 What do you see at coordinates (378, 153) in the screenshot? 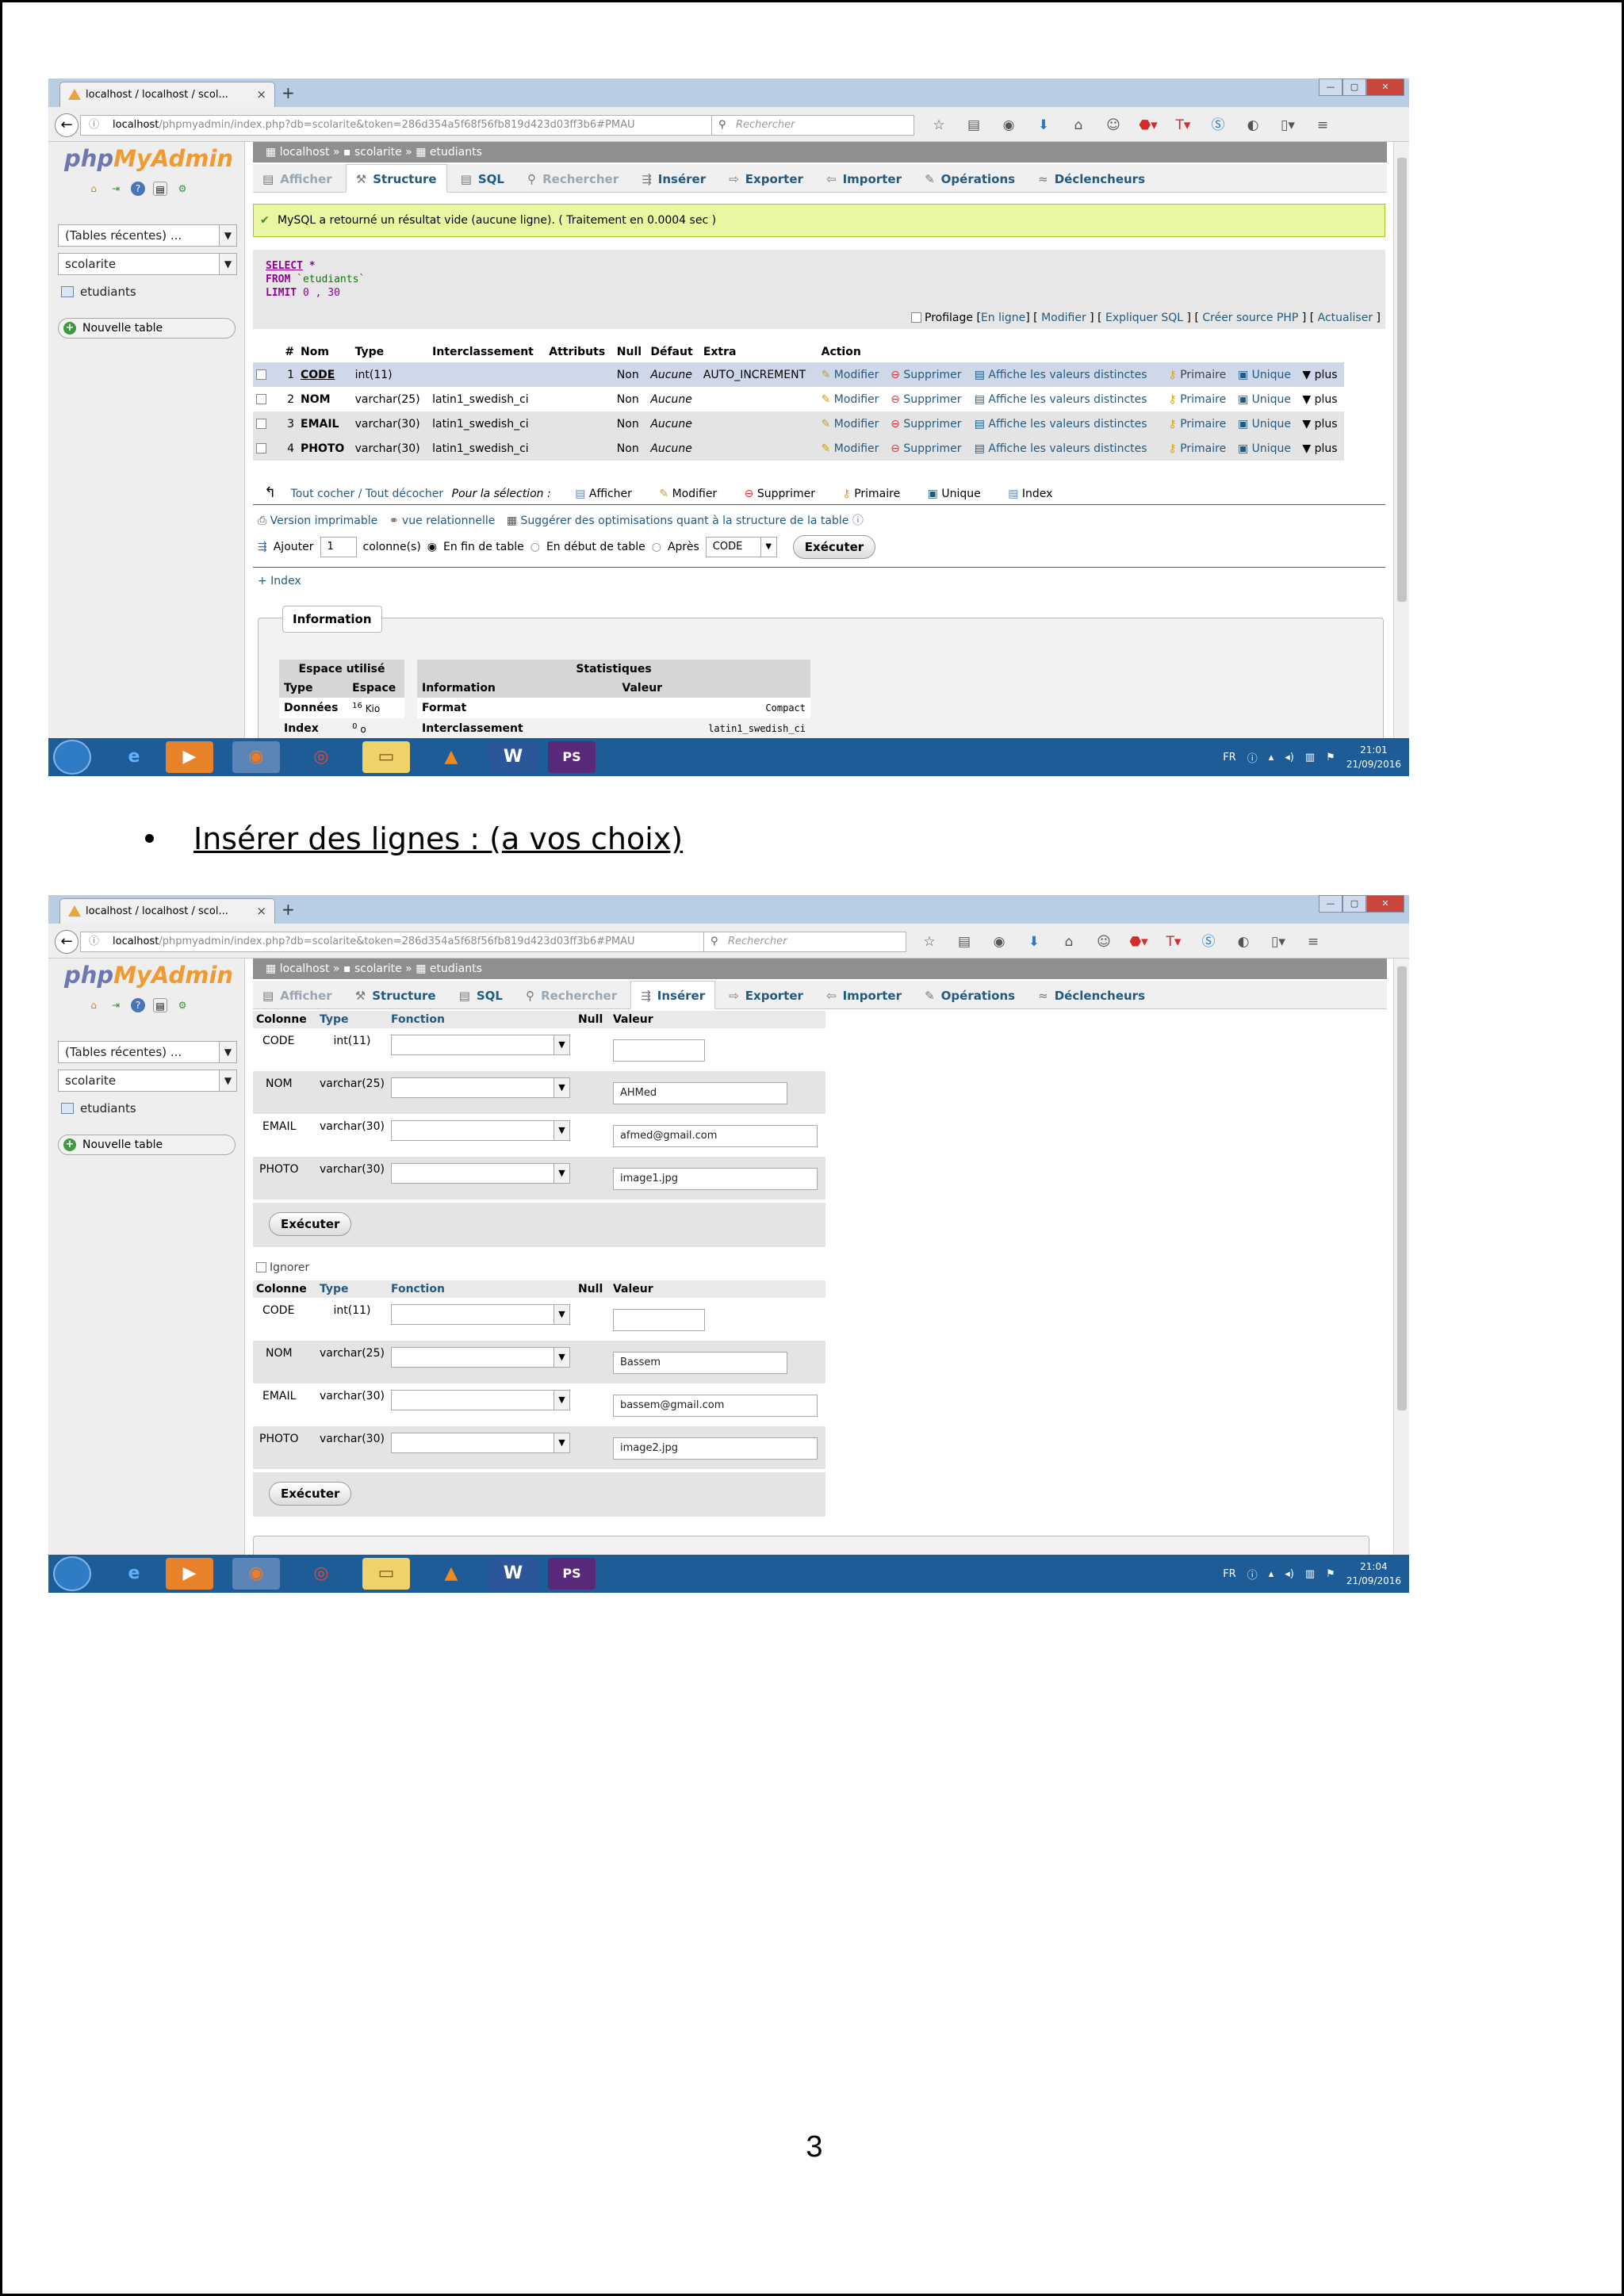
I see `breadcrumb-database: scolarite` at bounding box center [378, 153].